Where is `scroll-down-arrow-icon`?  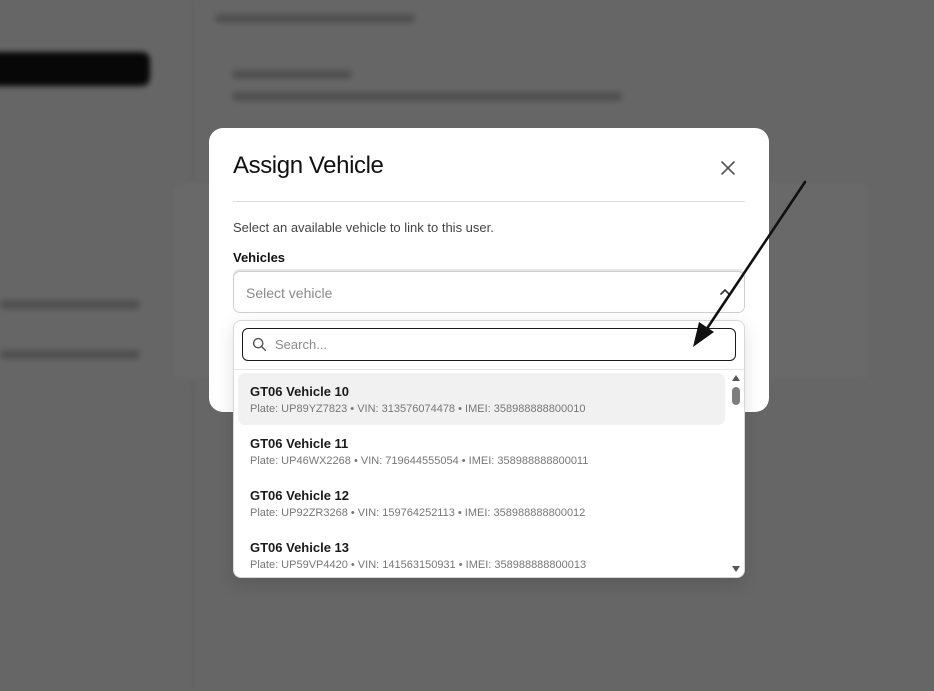 scroll-down-arrow-icon is located at coordinates (736, 569).